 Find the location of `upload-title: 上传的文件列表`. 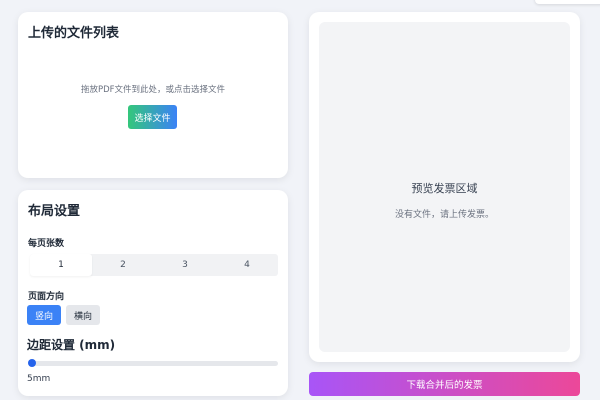

upload-title: 上传的文件列表 is located at coordinates (74, 33).